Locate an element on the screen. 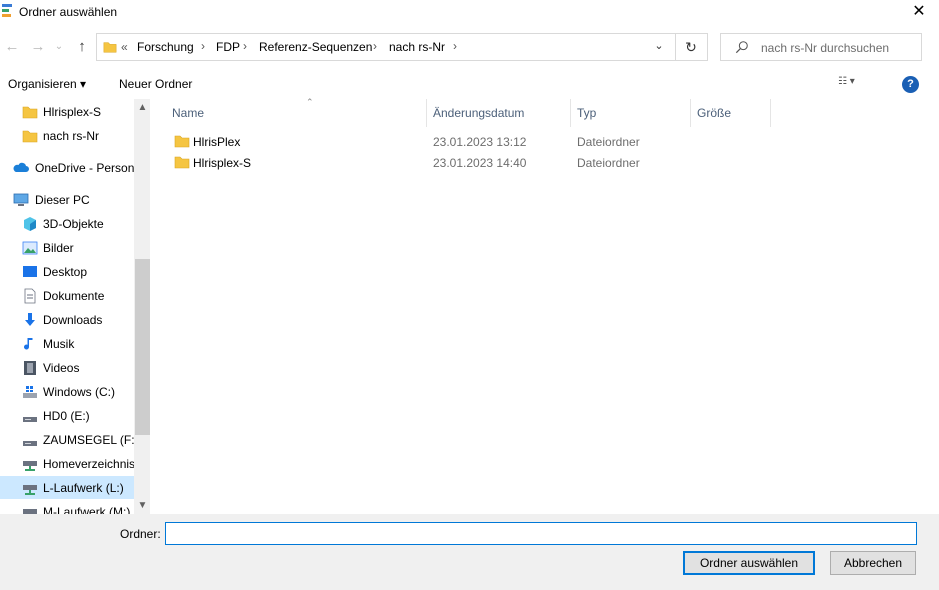 This screenshot has height=590, width=939. tree-item-hd0-e: HD0 (E:) is located at coordinates (67, 415).